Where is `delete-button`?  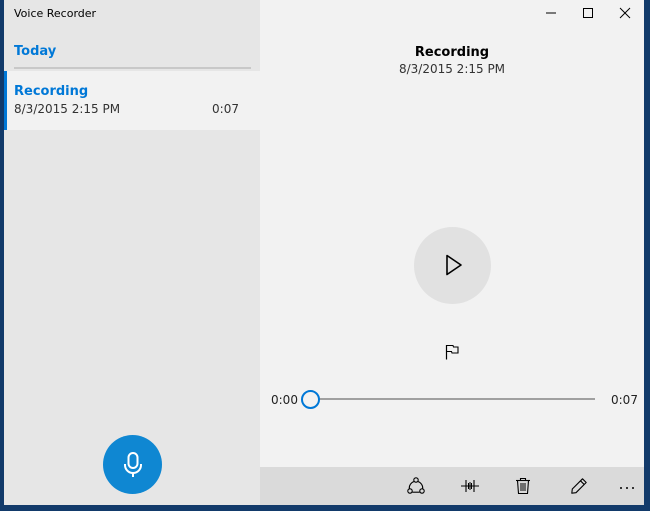 delete-button is located at coordinates (523, 486).